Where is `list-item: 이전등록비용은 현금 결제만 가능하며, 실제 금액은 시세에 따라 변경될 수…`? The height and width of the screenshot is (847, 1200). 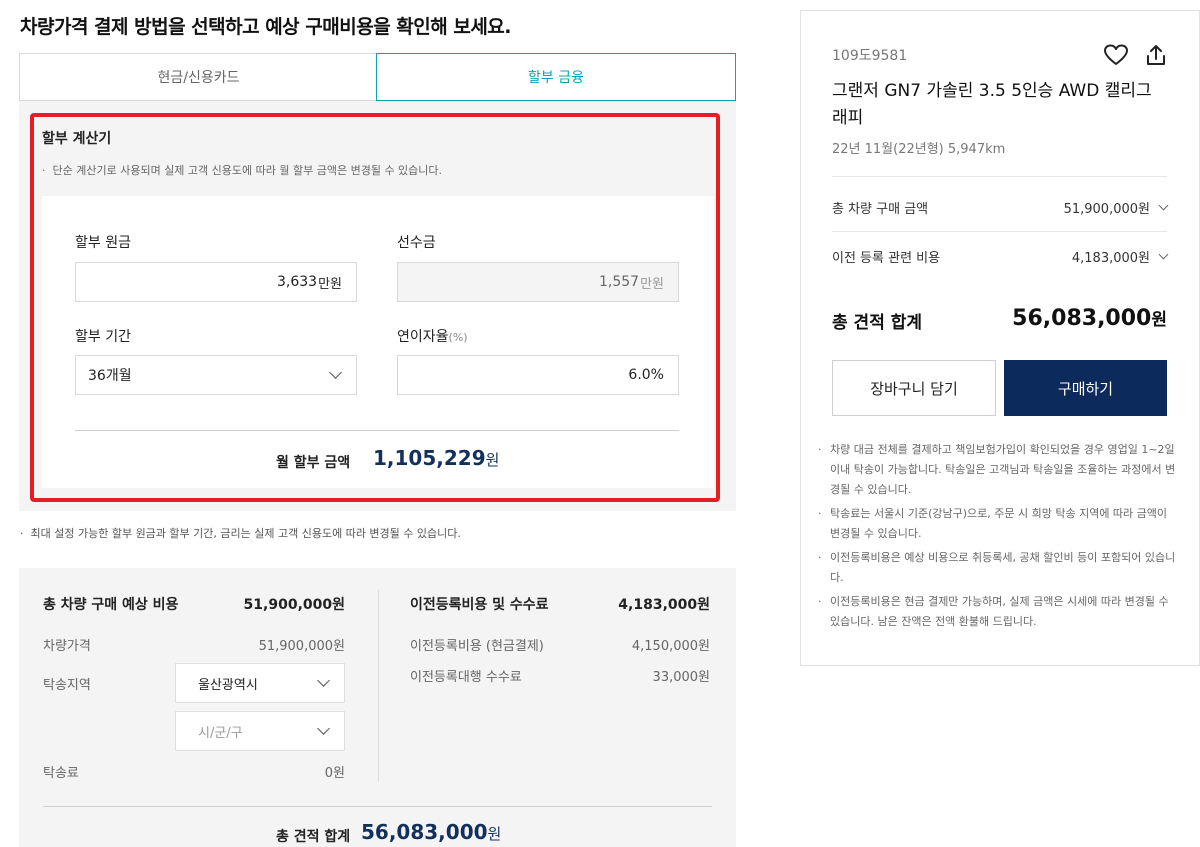
list-item: 이전등록비용은 현금 결제만 가능하며, 실제 금액은 시세에 따라 변경될 수… is located at coordinates (996, 612).